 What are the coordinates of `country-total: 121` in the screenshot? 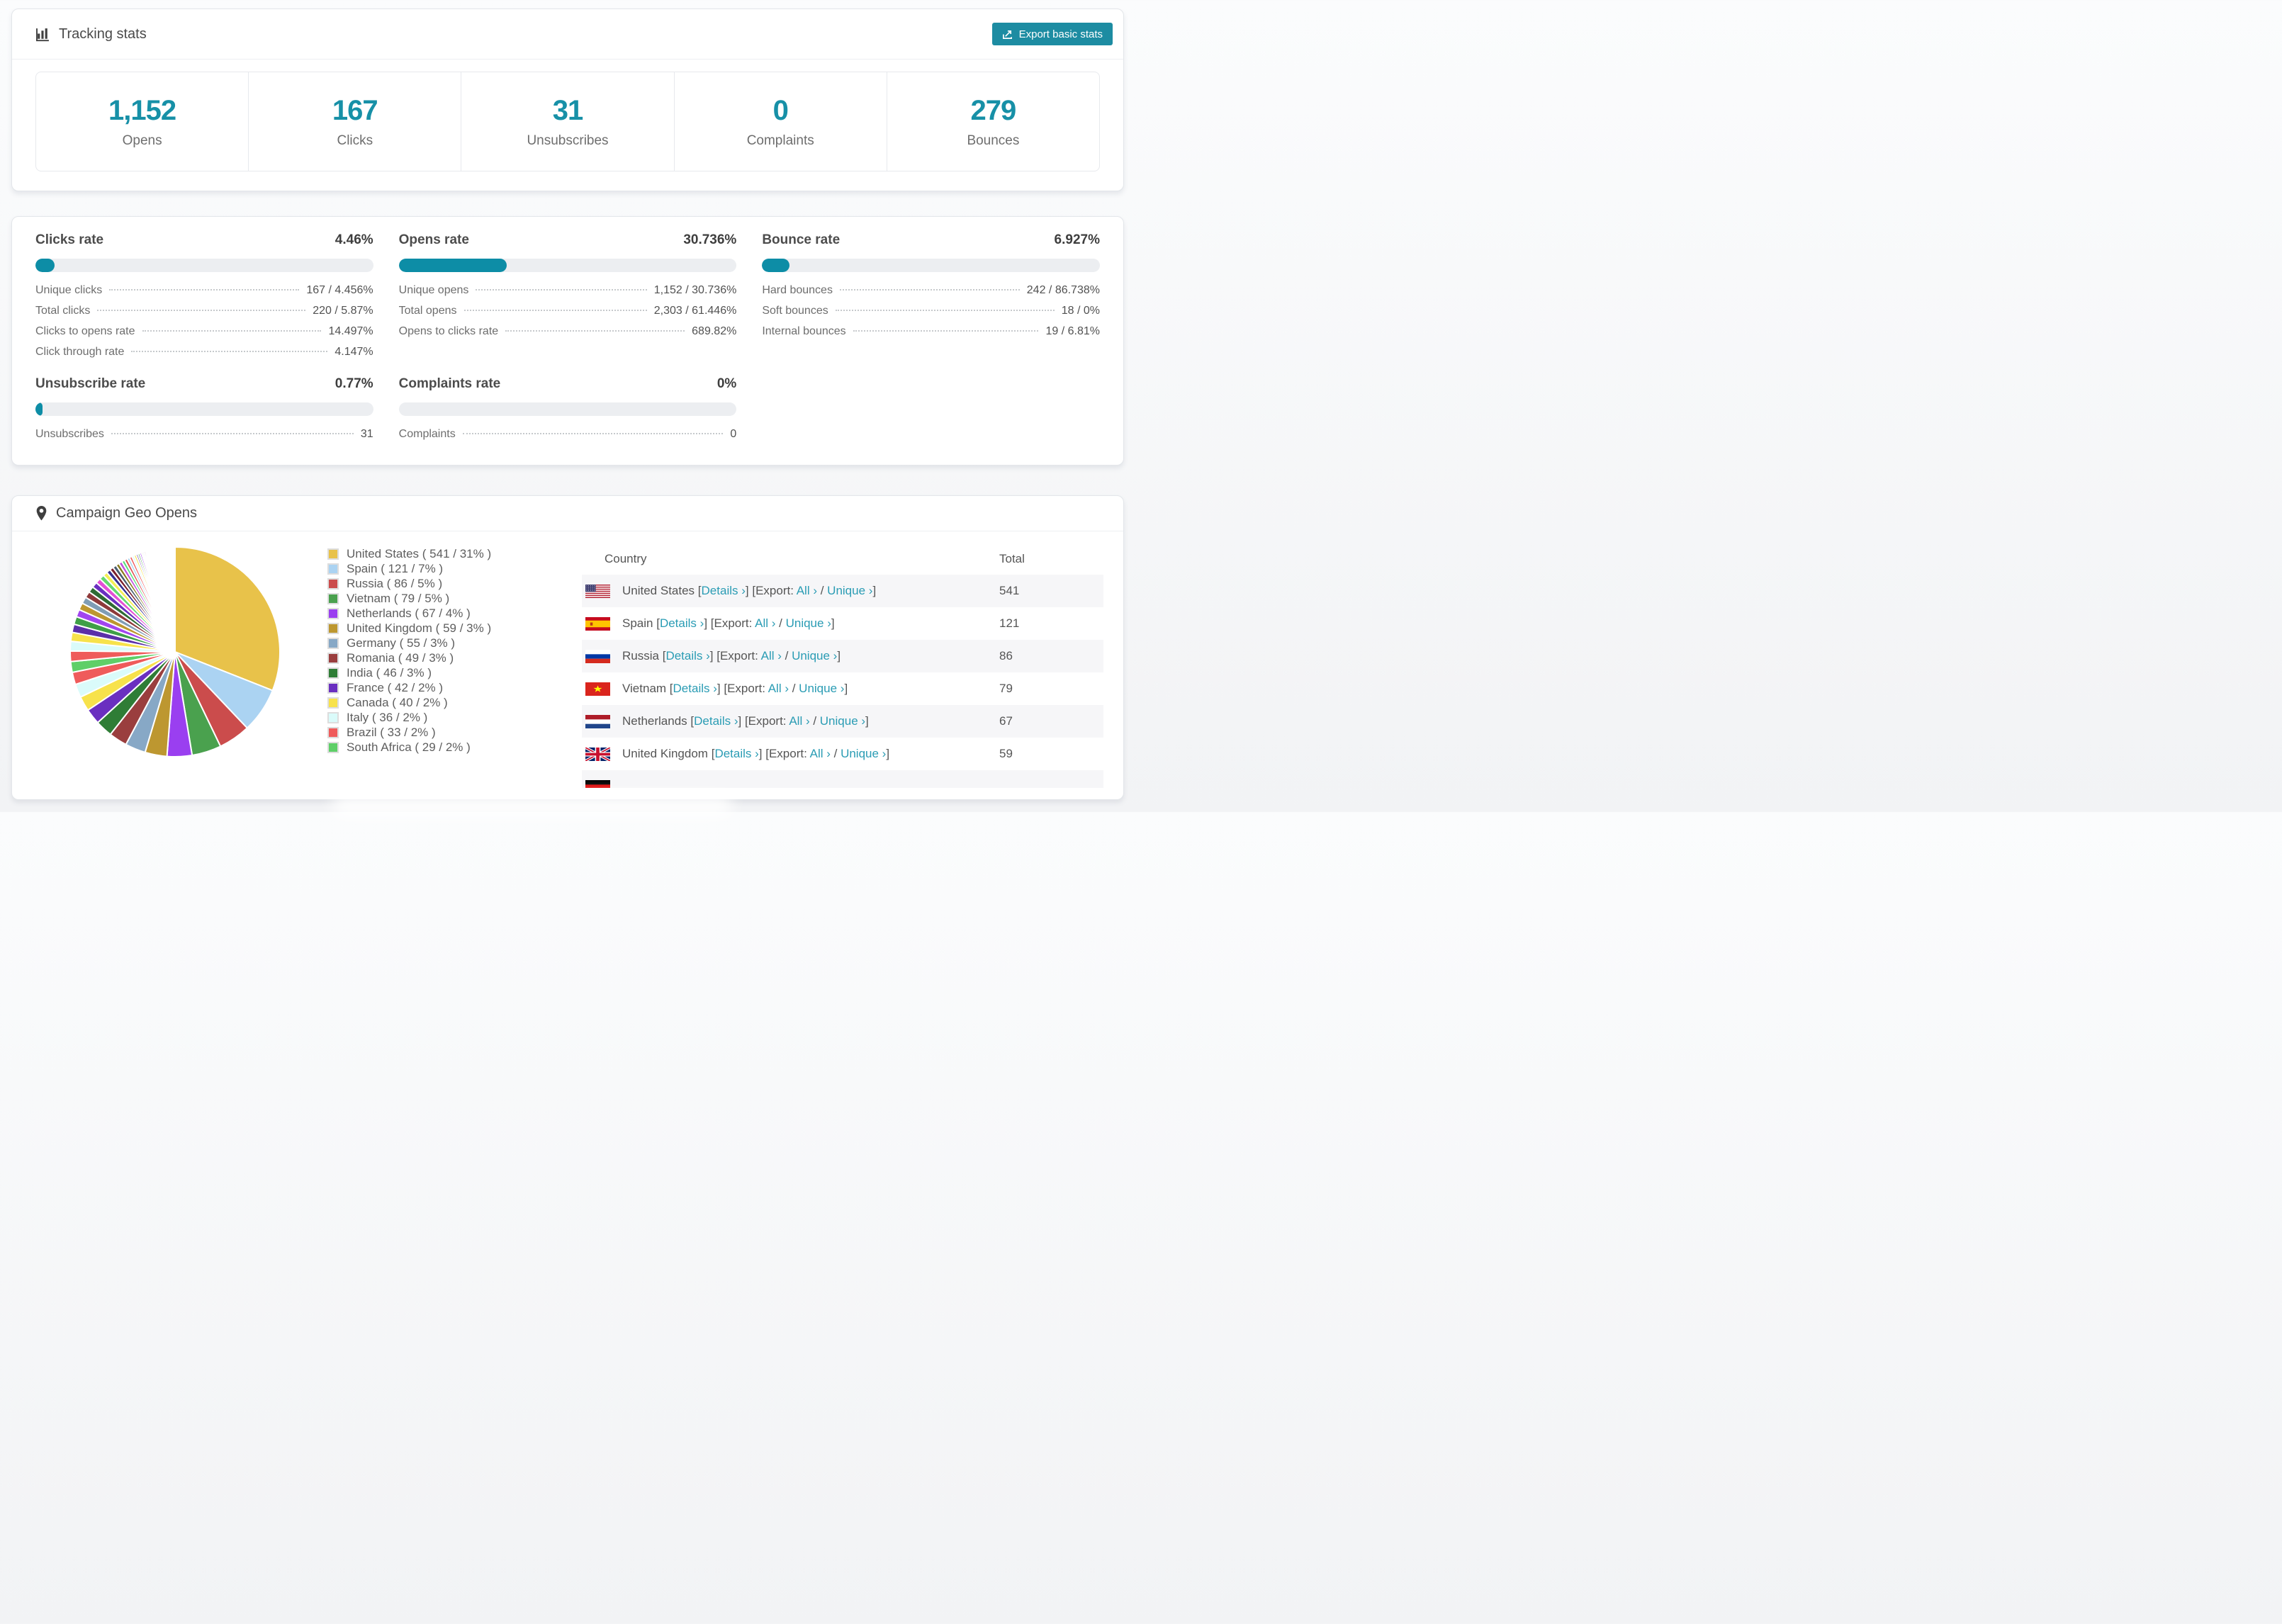 It's located at (1009, 623).